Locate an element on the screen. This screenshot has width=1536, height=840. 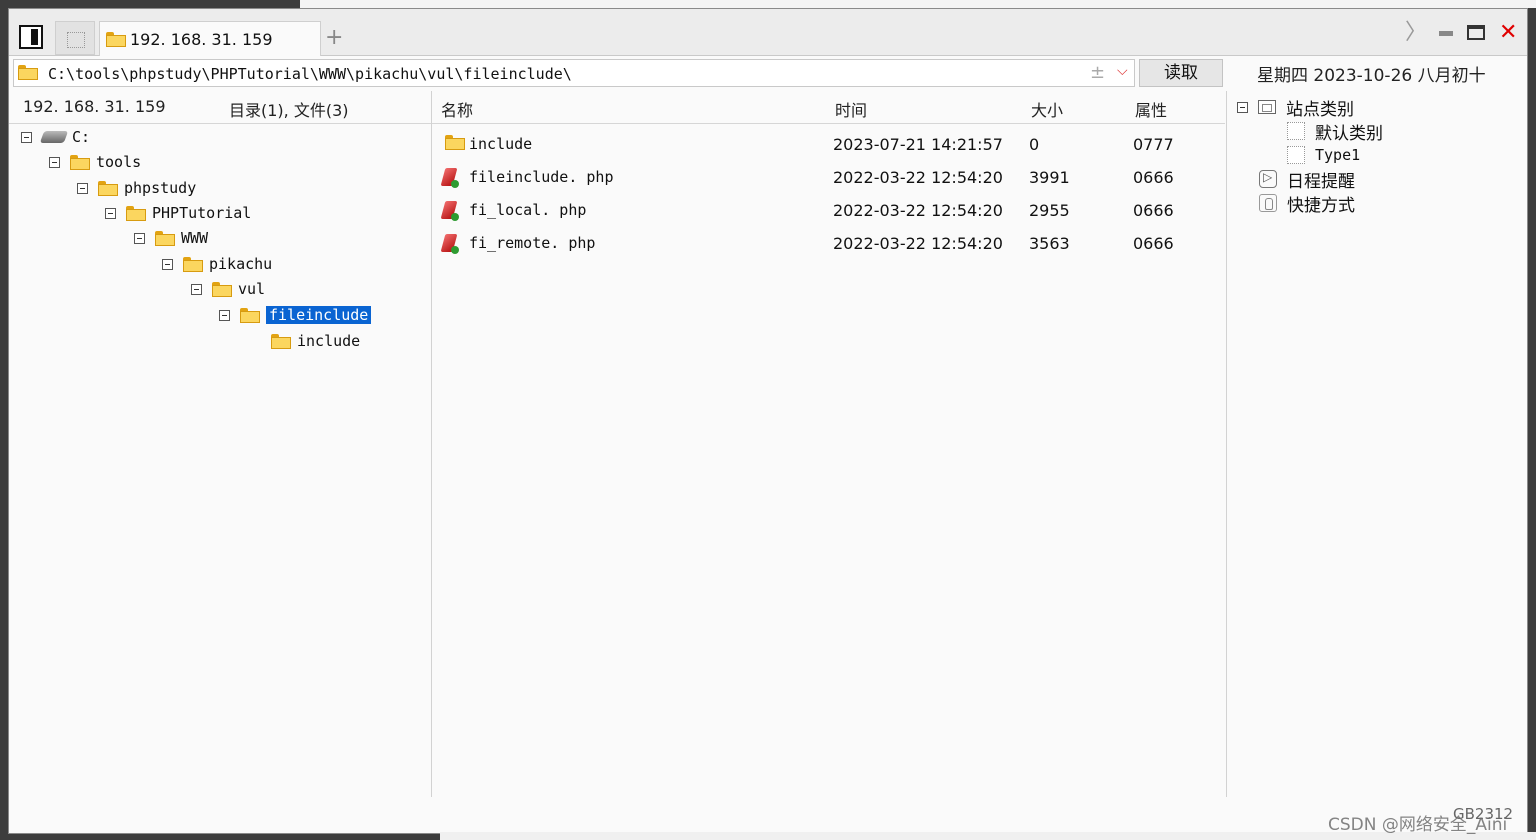
tree-node-label-selected: fileinclude is located at coordinates (319, 315).